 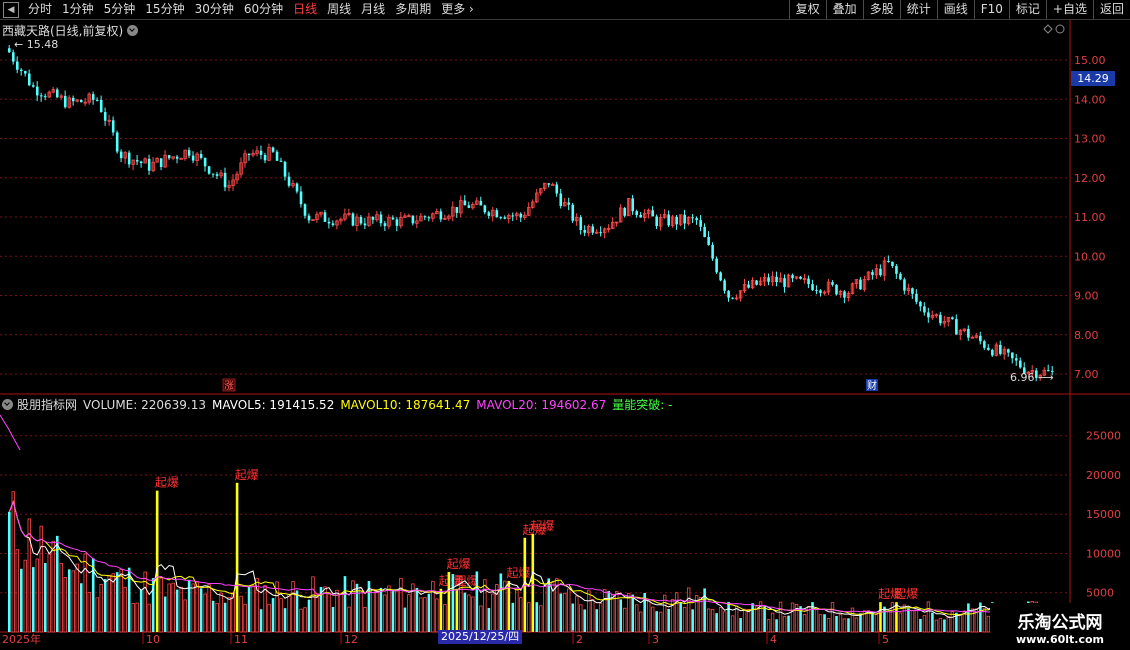 What do you see at coordinates (1103, 475) in the screenshot?
I see `volume-tick-label: 20000` at bounding box center [1103, 475].